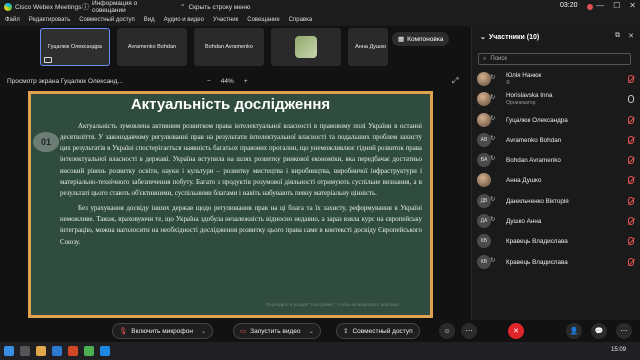  I want to click on close-panel-icon: ✕, so click(631, 36).